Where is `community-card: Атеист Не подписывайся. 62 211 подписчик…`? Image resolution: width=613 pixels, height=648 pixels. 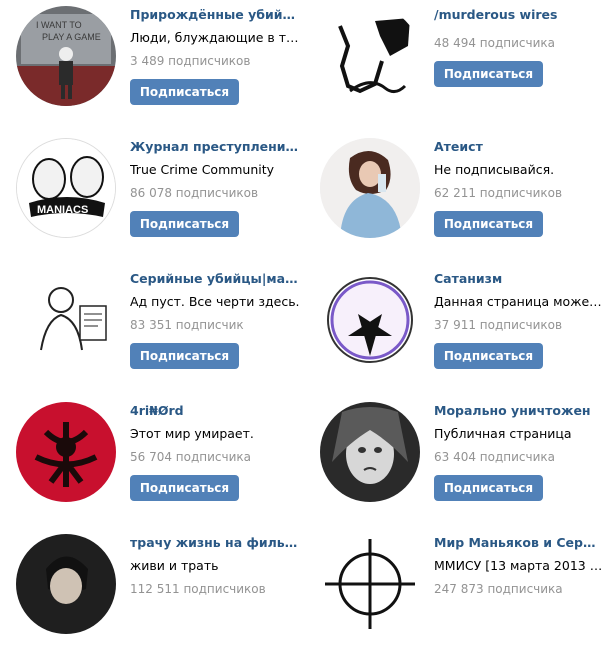
community-card: Атеист Не подписывайся. 62 211 подписчик… is located at coordinates (454, 192).